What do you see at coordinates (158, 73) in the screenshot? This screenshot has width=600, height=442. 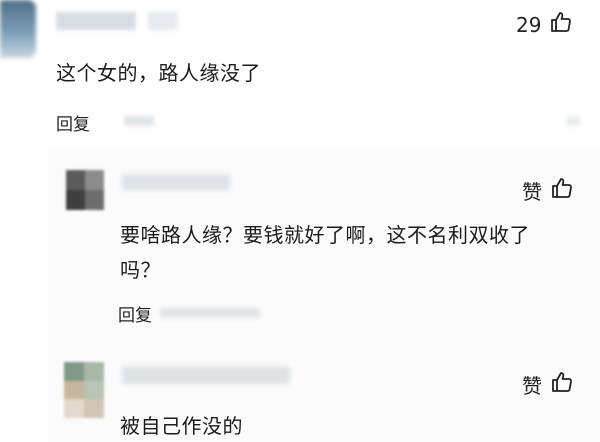 I see `comment-text: 这个女的，路人缘没了` at bounding box center [158, 73].